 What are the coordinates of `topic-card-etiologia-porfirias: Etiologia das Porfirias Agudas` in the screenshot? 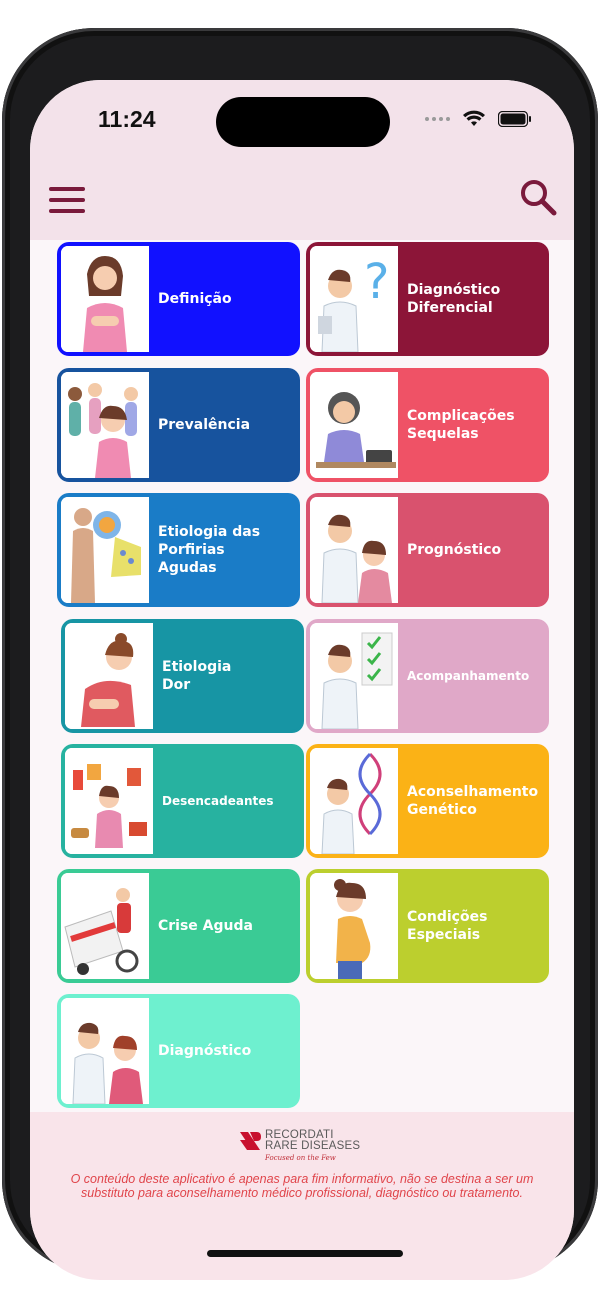 It's located at (178, 550).